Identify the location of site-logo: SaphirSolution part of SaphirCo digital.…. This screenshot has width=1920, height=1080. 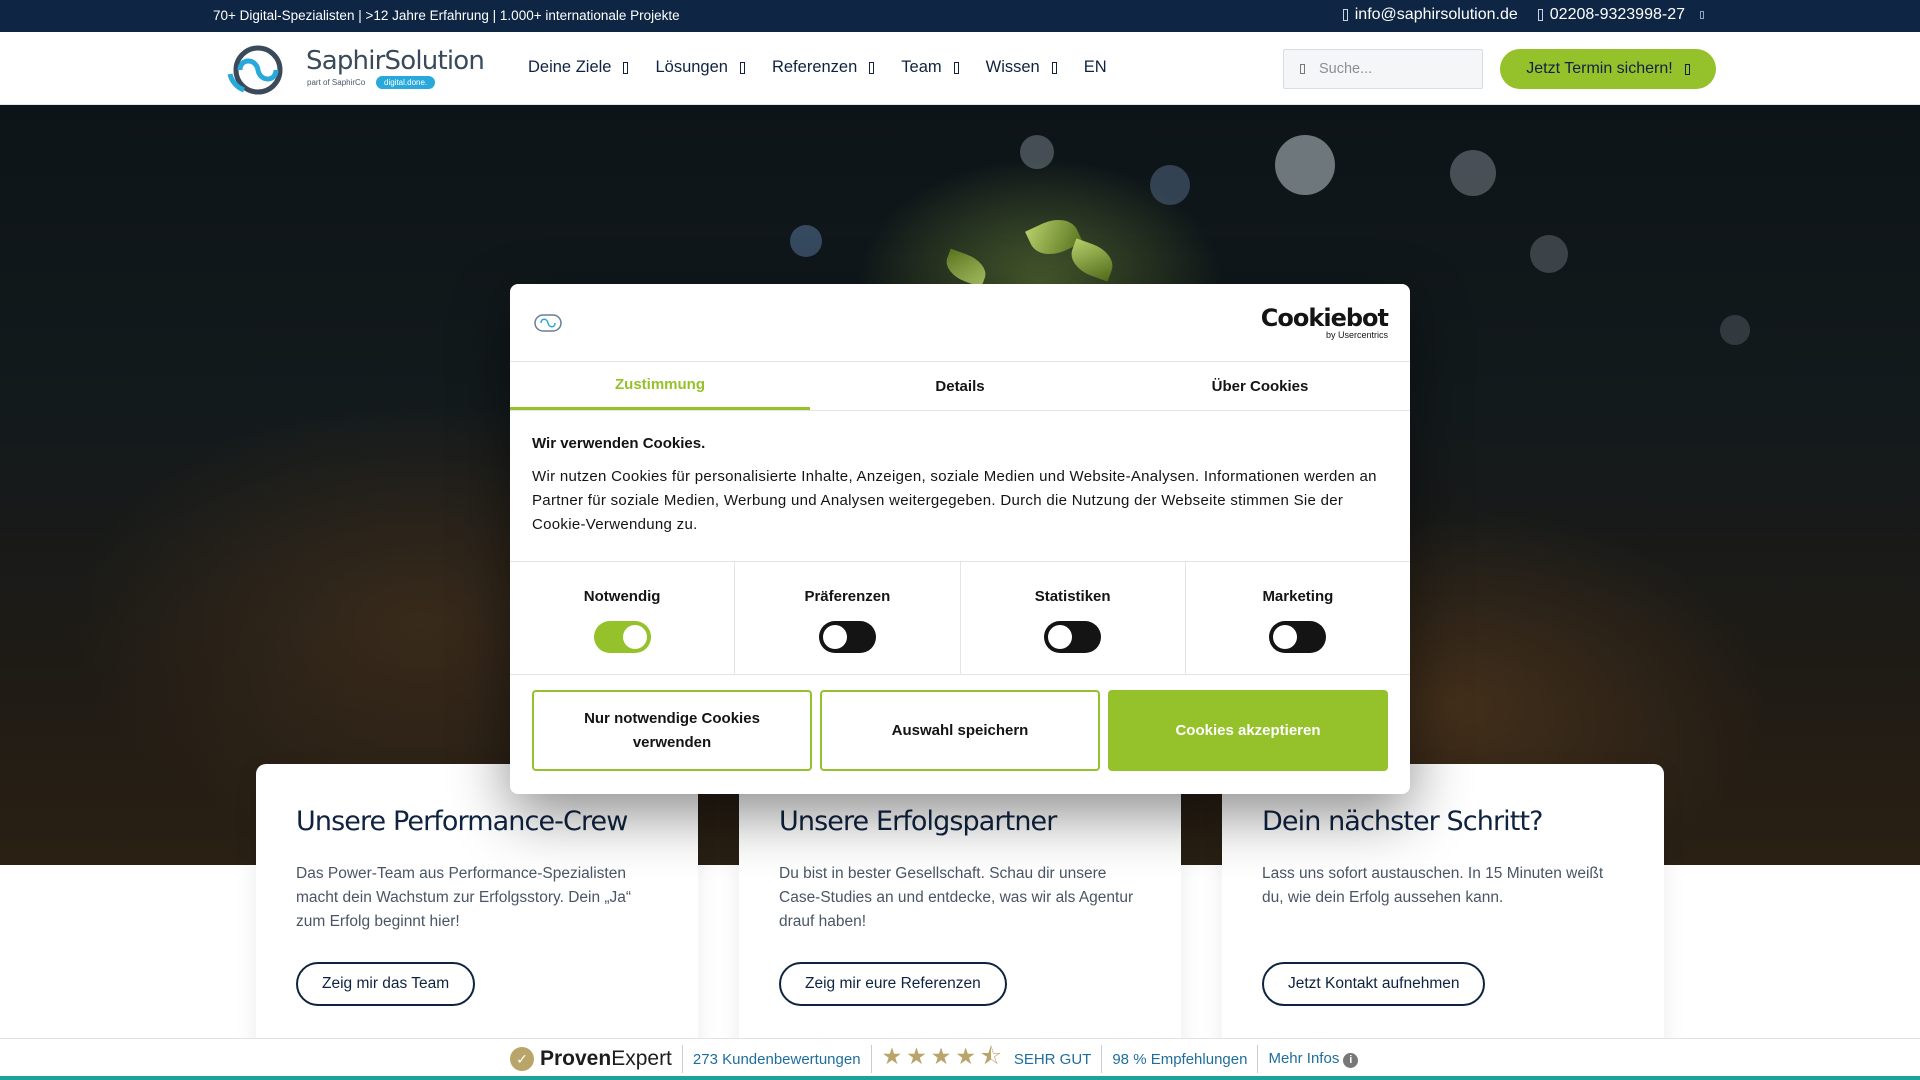
(351, 70).